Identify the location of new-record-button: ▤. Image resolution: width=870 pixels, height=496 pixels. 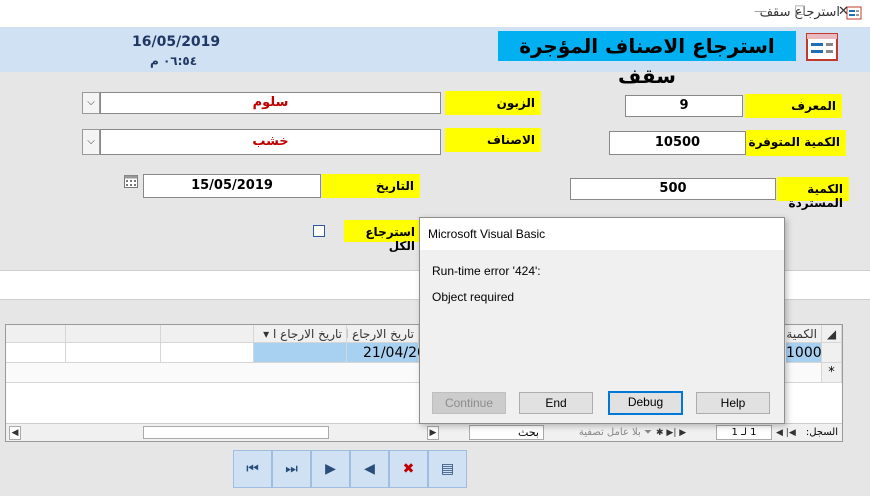
(447, 469).